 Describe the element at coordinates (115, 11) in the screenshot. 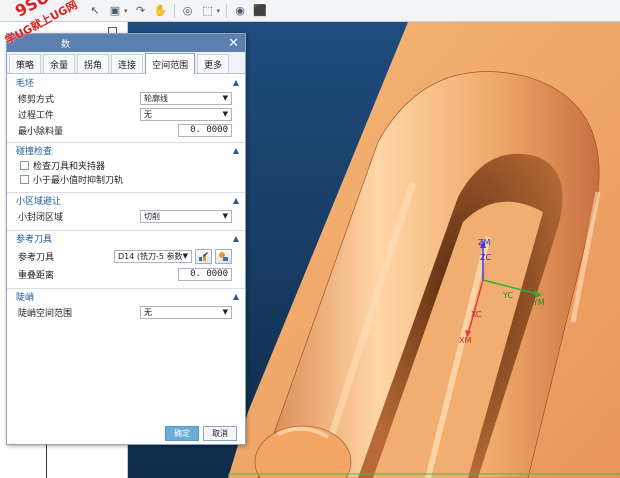

I see `snap-icon: ▣` at that location.